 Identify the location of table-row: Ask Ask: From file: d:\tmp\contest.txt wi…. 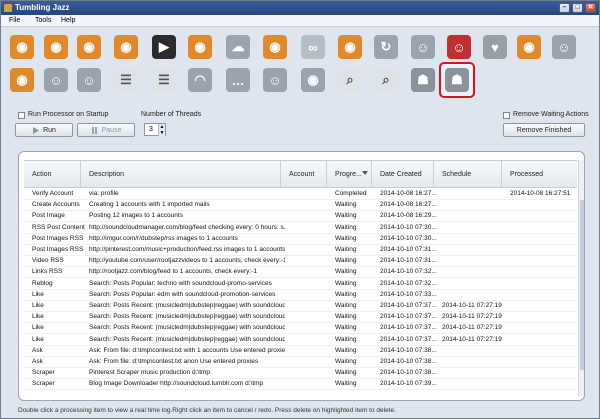
(300, 351).